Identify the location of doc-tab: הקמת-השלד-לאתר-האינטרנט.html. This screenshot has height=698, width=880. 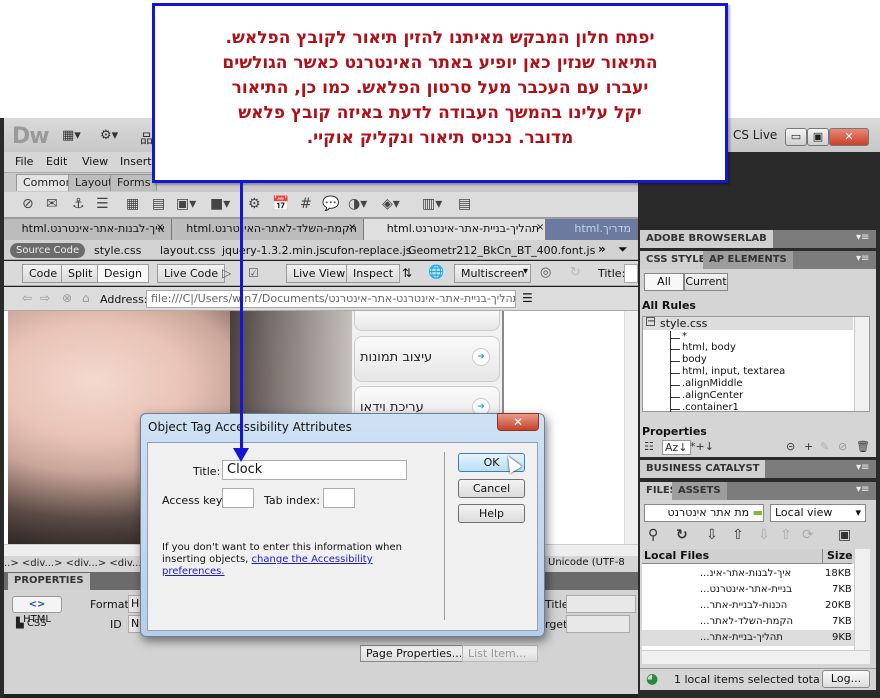
(268, 229).